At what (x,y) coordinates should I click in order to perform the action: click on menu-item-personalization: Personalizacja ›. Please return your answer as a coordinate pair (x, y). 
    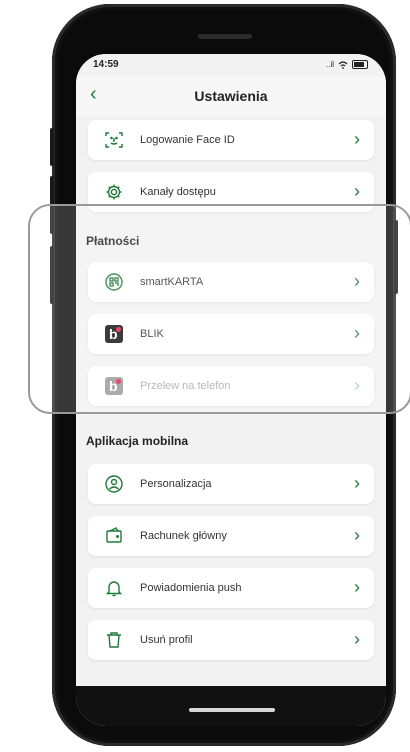
    Looking at the image, I should click on (231, 484).